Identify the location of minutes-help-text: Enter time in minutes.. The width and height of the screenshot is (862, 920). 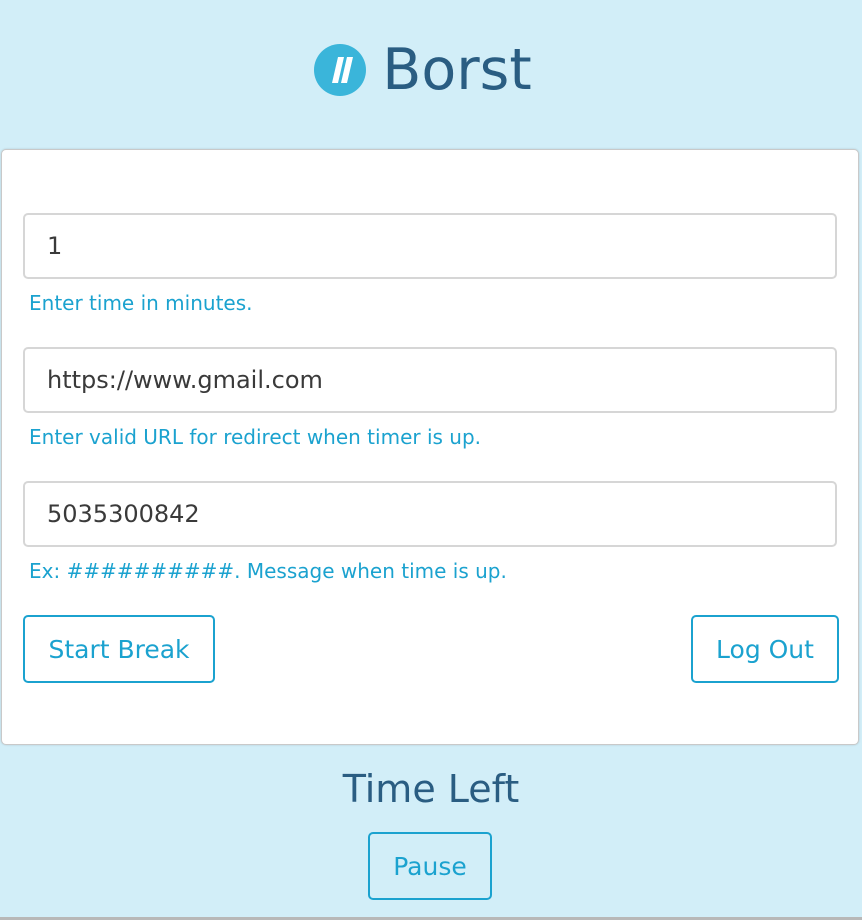
(141, 303).